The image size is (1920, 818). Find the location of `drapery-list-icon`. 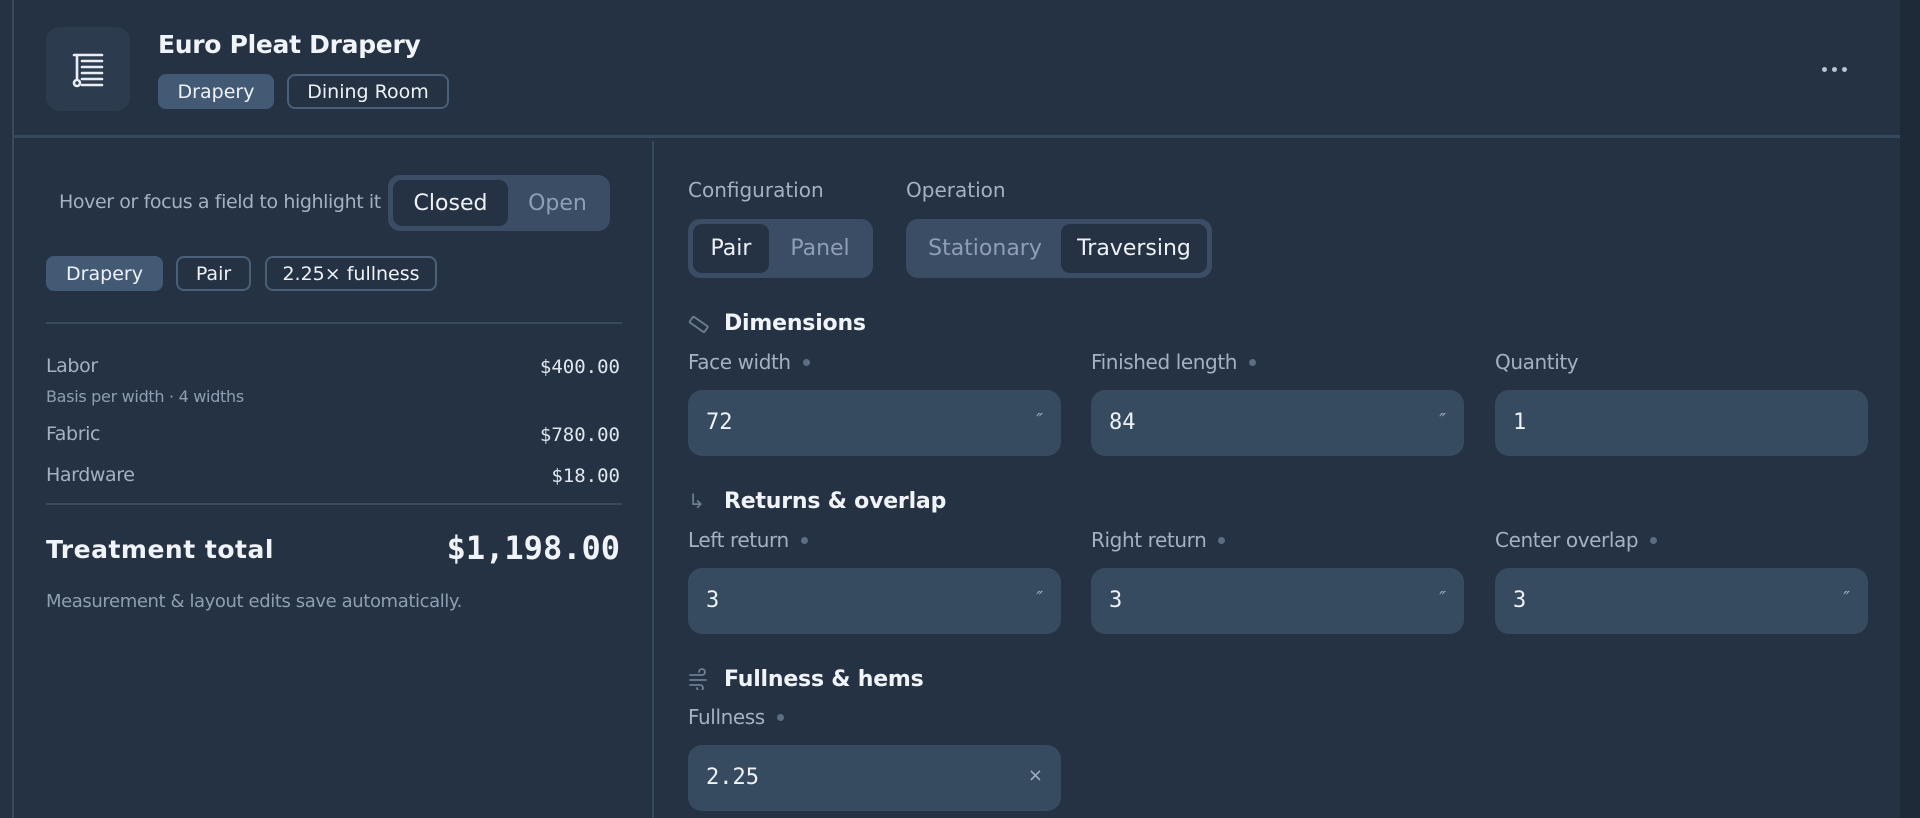

drapery-list-icon is located at coordinates (88, 70).